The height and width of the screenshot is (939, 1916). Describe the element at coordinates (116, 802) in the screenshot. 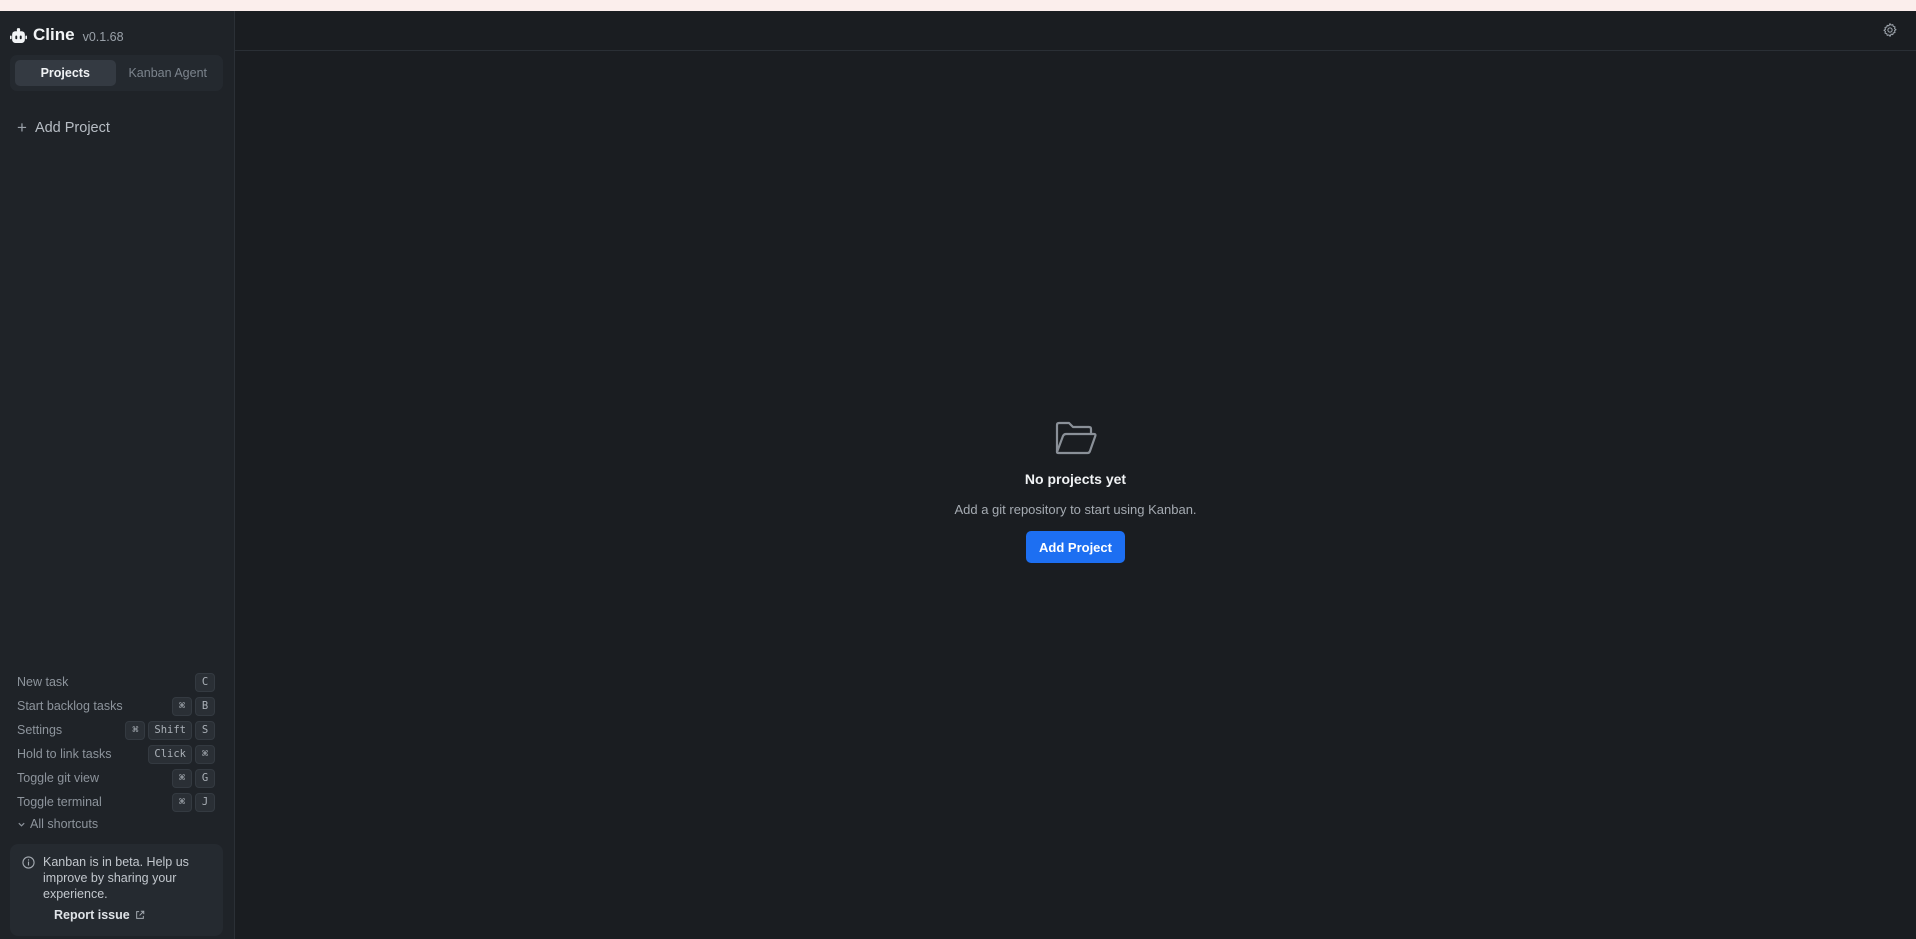

I see `shortcut-toggle-terminal: Toggle terminal ⌘ J` at that location.